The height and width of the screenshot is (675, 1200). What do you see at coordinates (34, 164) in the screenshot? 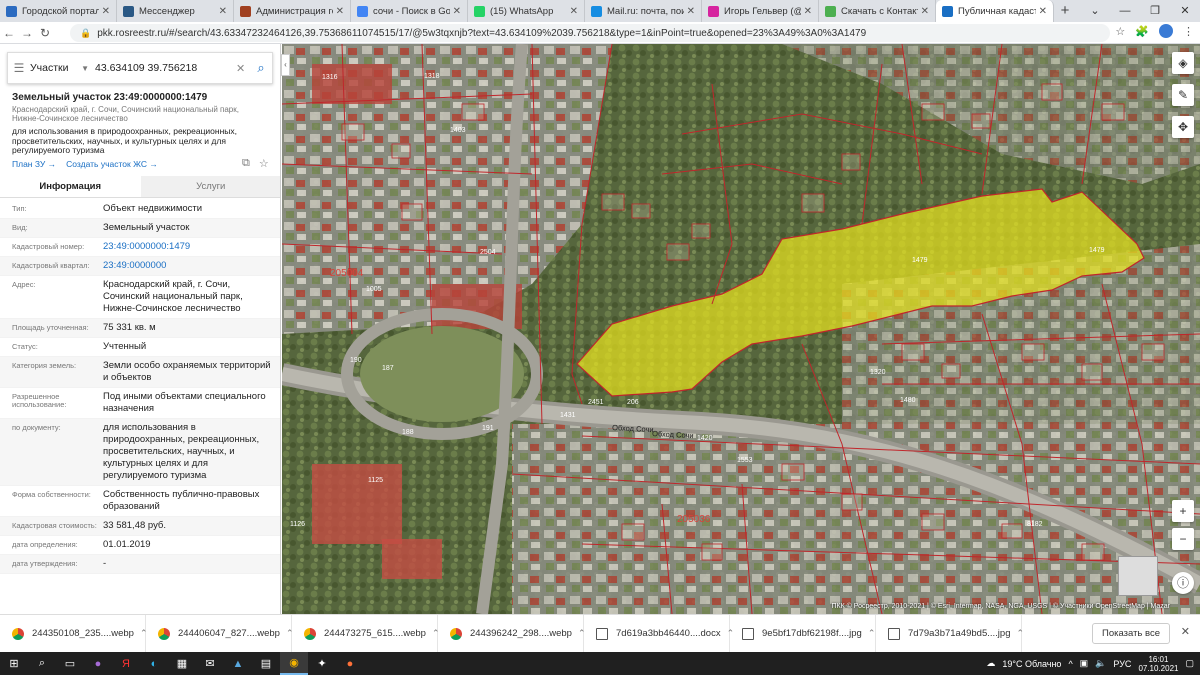
I see `plan-link: План ЗУ →` at bounding box center [34, 164].